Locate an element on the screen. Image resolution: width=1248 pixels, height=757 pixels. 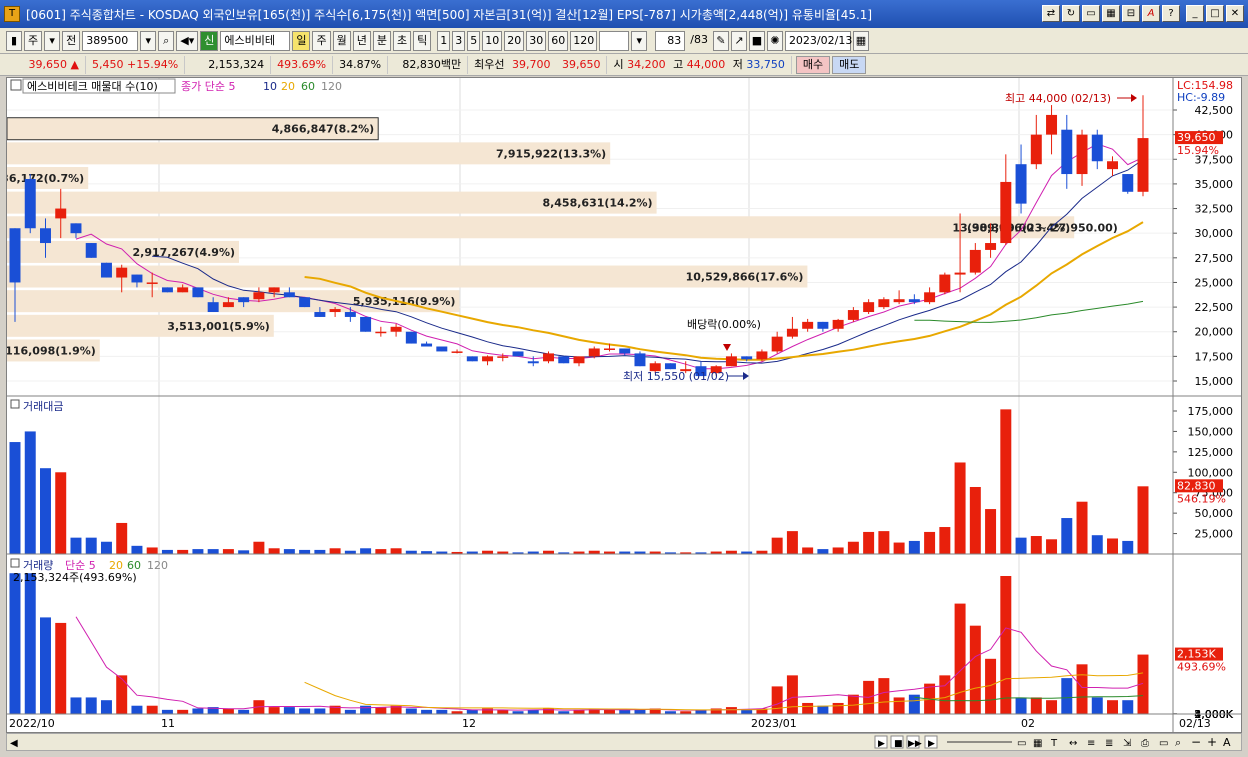
zoom-search-icon: ⌕ is located at coordinates (1178, 742).